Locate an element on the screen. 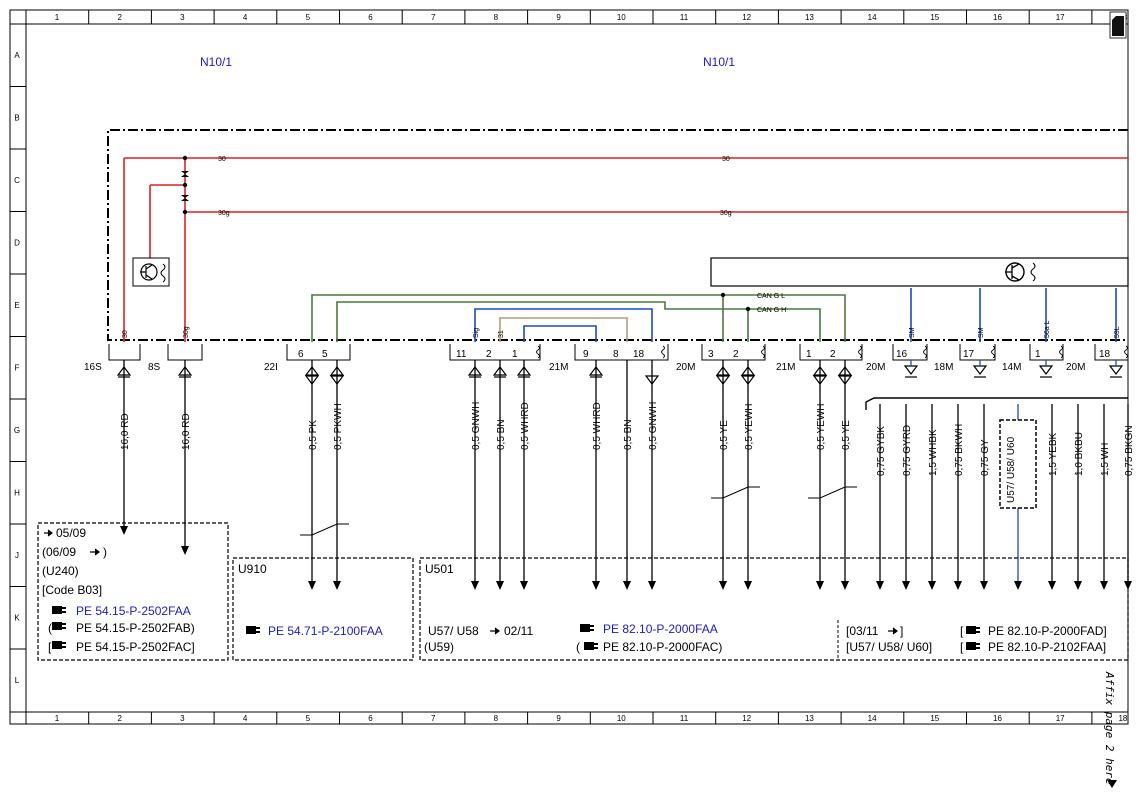  wire: 0,5 GNWH is located at coordinates (475, 475).